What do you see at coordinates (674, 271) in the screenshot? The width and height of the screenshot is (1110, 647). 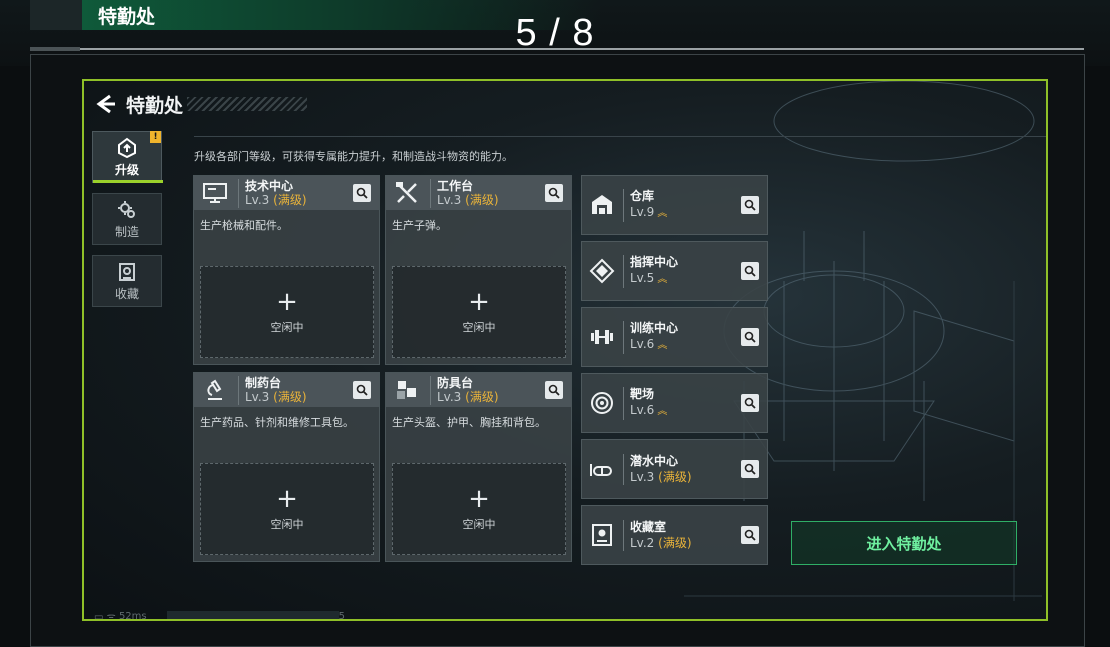 I see `facility-card-command-center: 指挥中心 Lv.5 ︽` at bounding box center [674, 271].